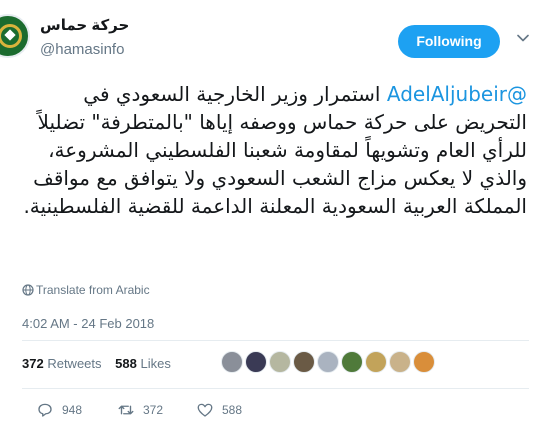 Image resolution: width=545 pixels, height=435 pixels. What do you see at coordinates (457, 94) in the screenshot?
I see `mention-link: @AdelAljubeir` at bounding box center [457, 94].